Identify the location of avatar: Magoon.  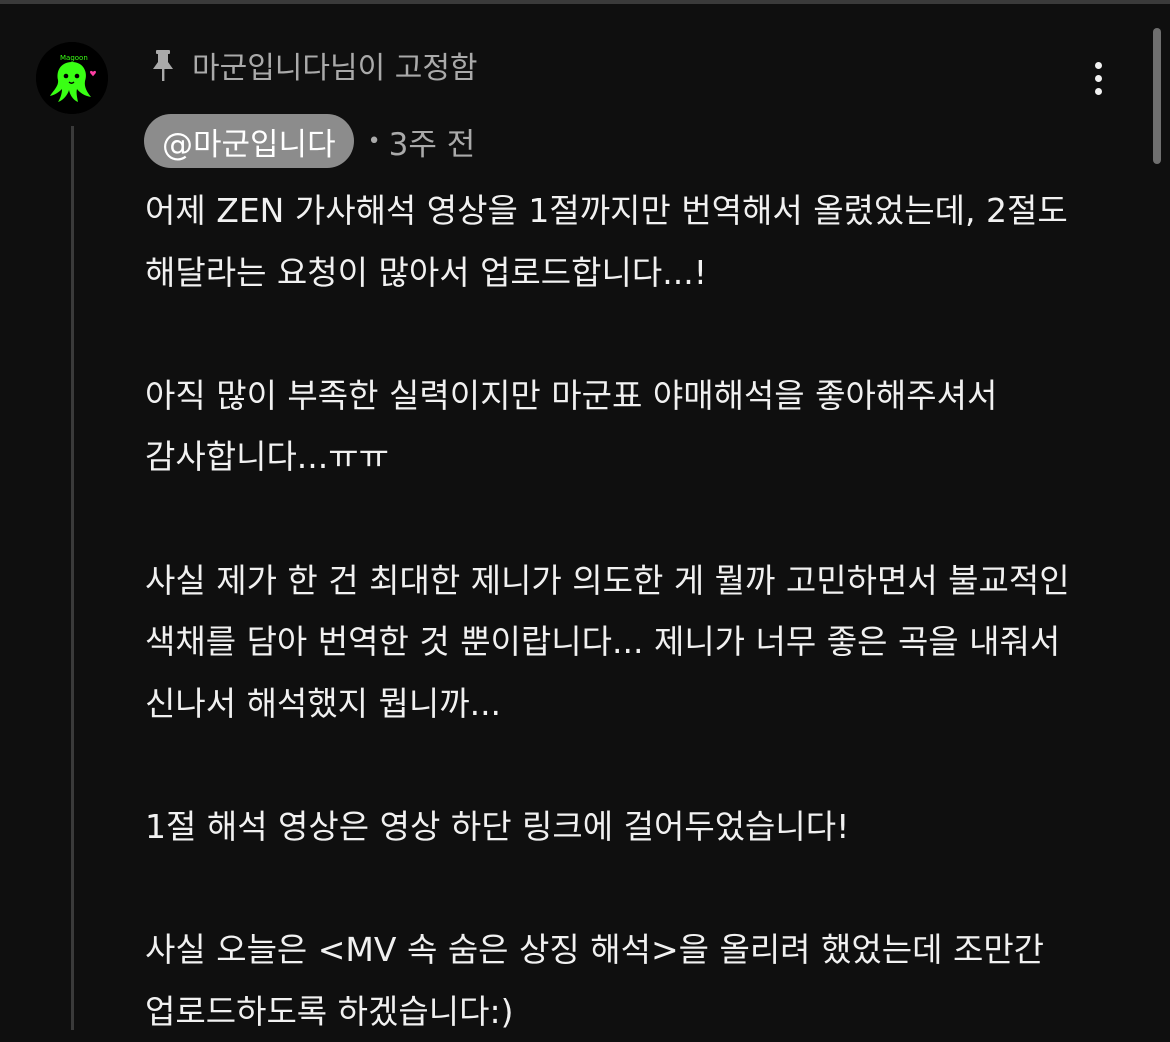
(72, 78).